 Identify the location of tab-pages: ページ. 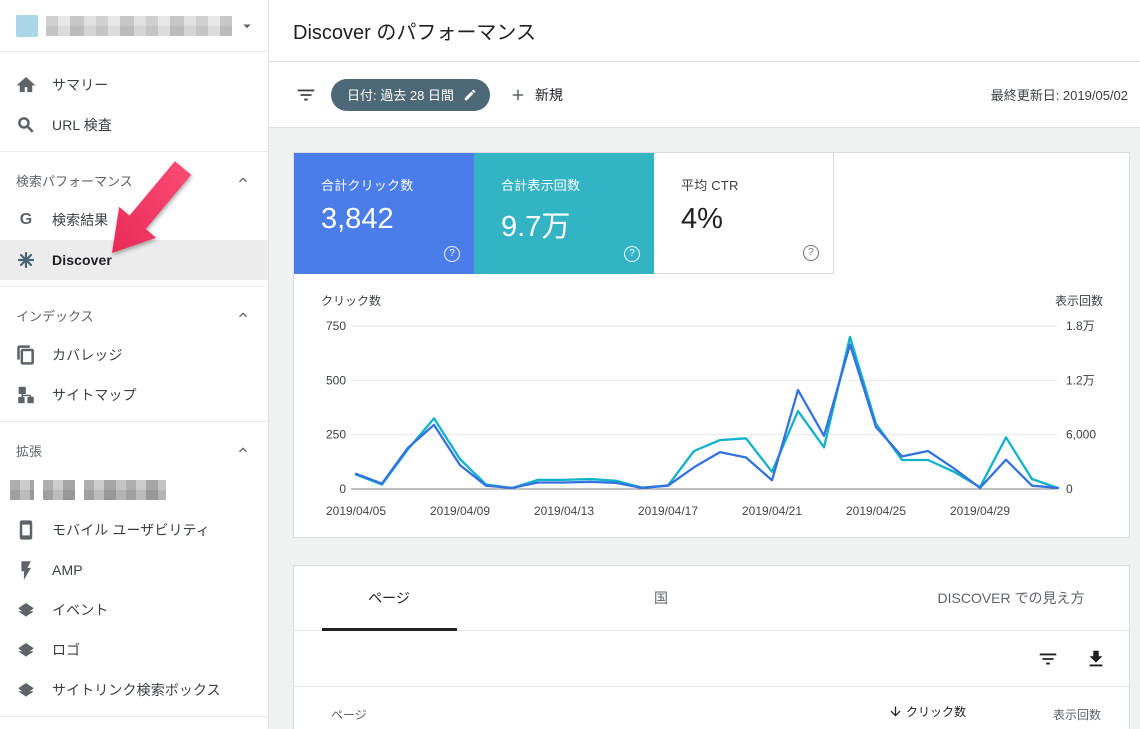
(389, 598).